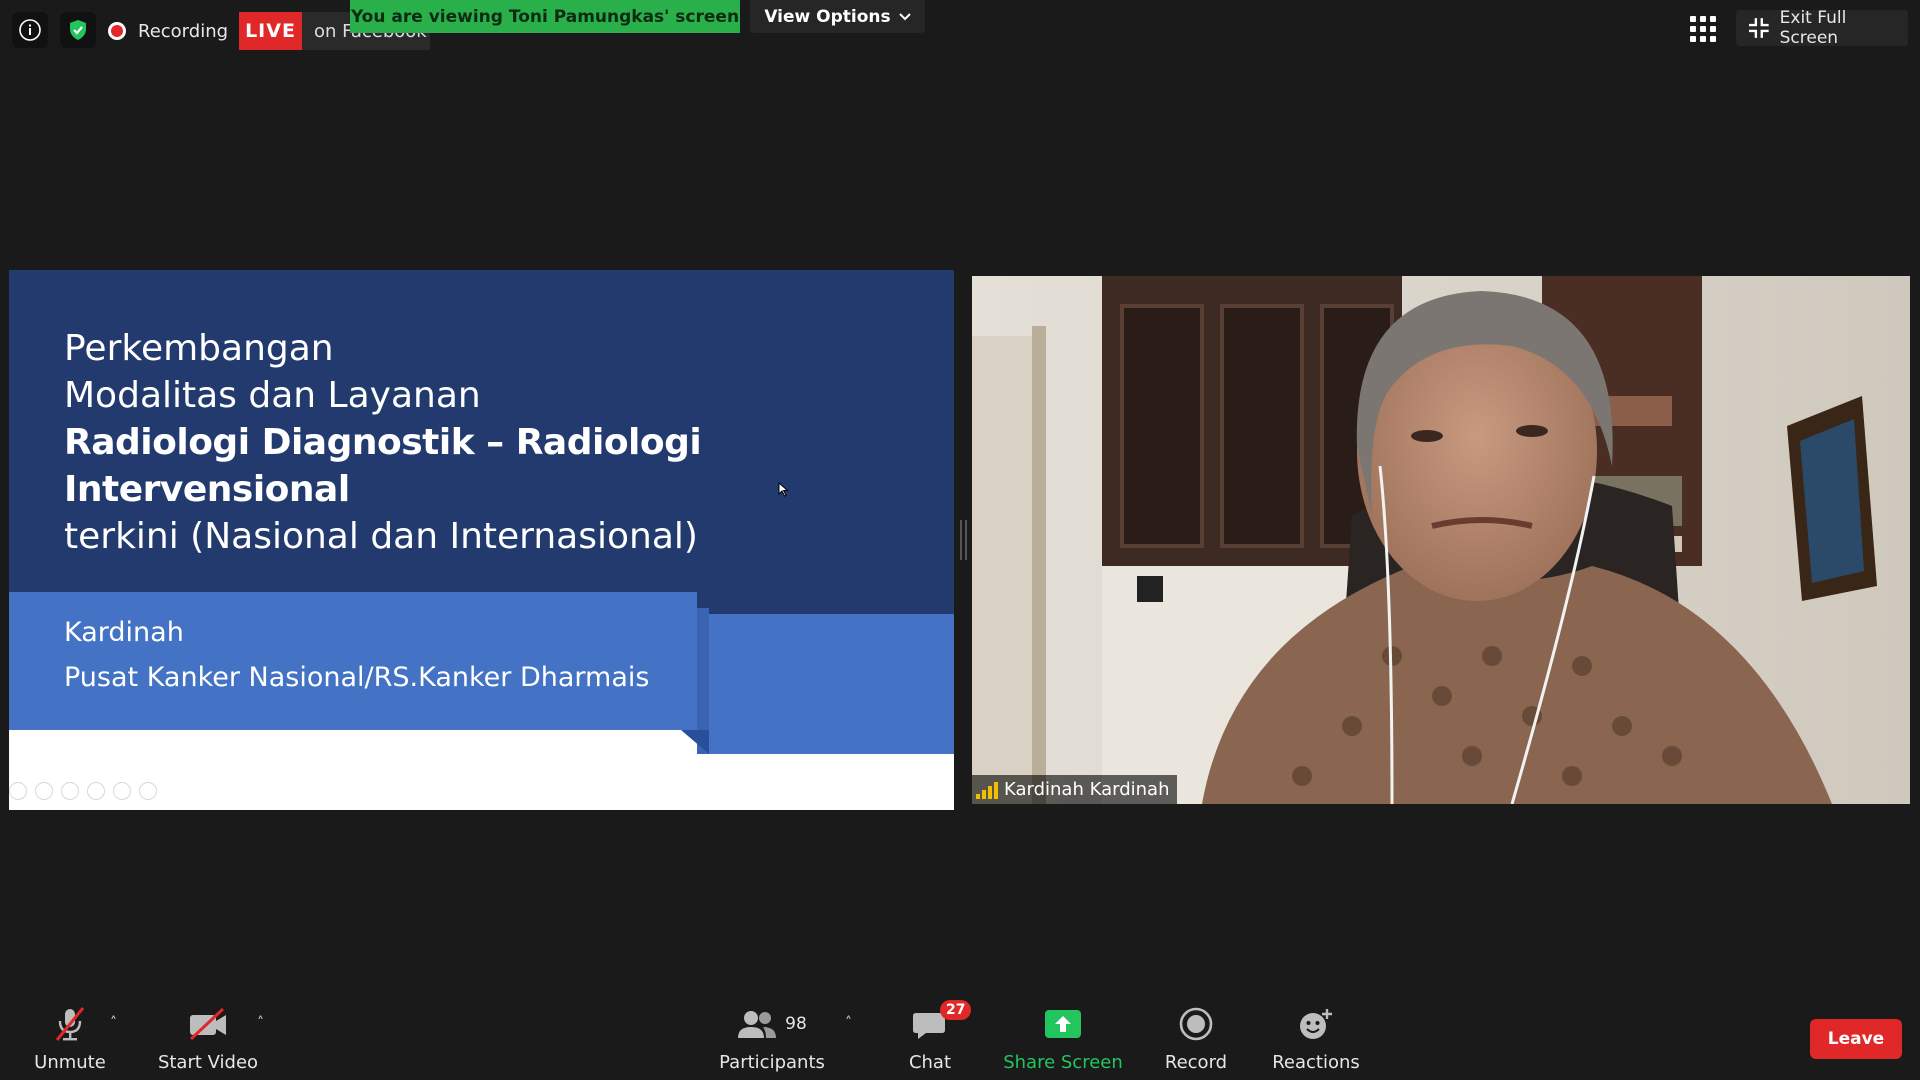 Image resolution: width=1920 pixels, height=1080 pixels. I want to click on participant-name-tag: Kardinah Kardinah, so click(1075, 789).